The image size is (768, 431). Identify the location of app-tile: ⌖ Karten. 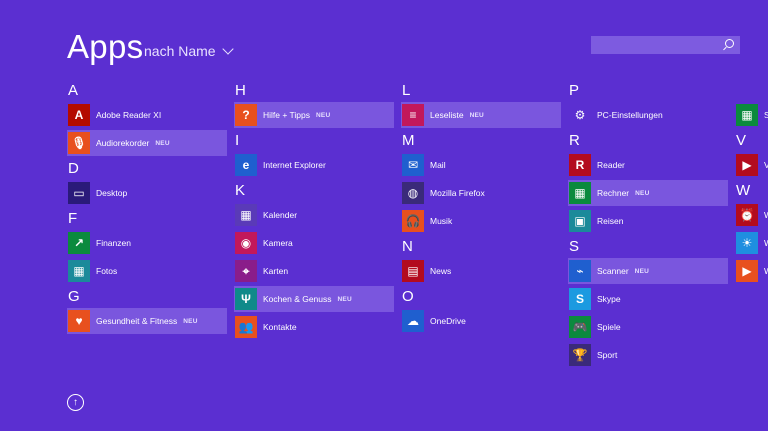
(314, 271).